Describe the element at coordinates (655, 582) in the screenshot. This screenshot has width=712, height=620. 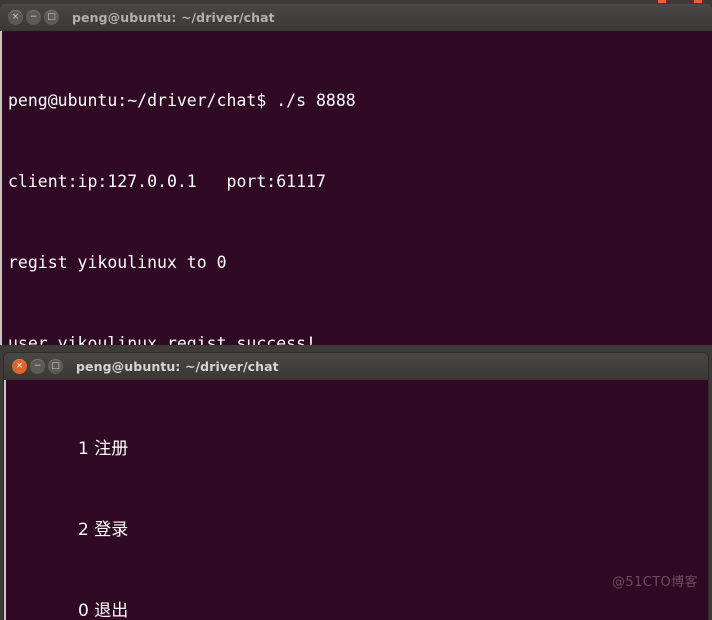
I see `watermark: @51CTO博客` at that location.